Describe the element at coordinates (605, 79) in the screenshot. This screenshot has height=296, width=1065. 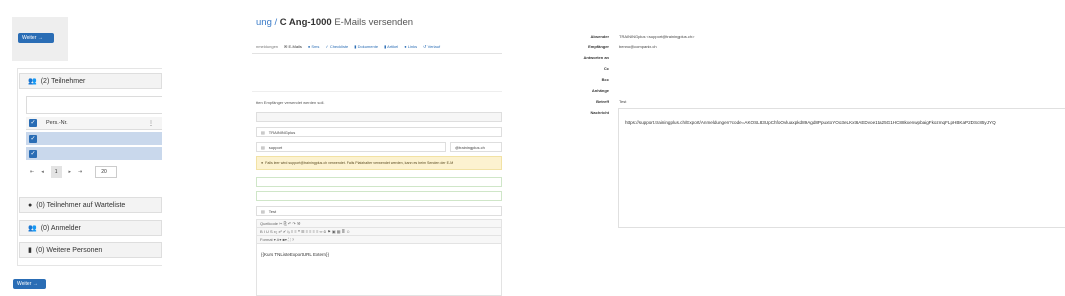
I see `label-bcc: Bcc` at that location.